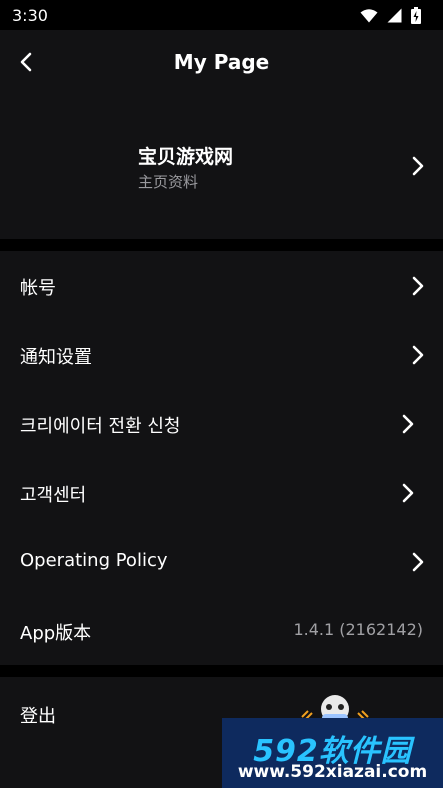 Image resolution: width=443 pixels, height=788 pixels. I want to click on watermark-url: www.592xiazai.com, so click(332, 772).